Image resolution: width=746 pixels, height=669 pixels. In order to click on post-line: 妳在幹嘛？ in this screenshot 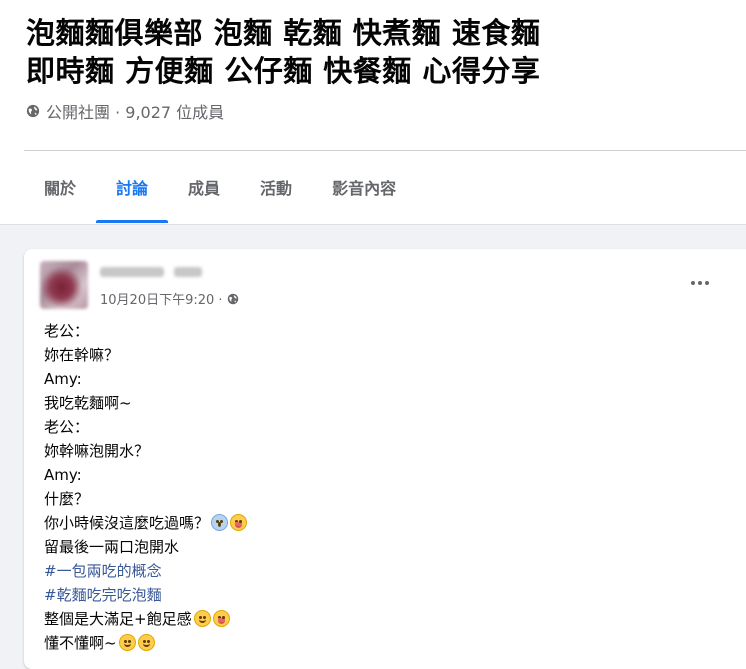, I will do `click(82, 355)`.